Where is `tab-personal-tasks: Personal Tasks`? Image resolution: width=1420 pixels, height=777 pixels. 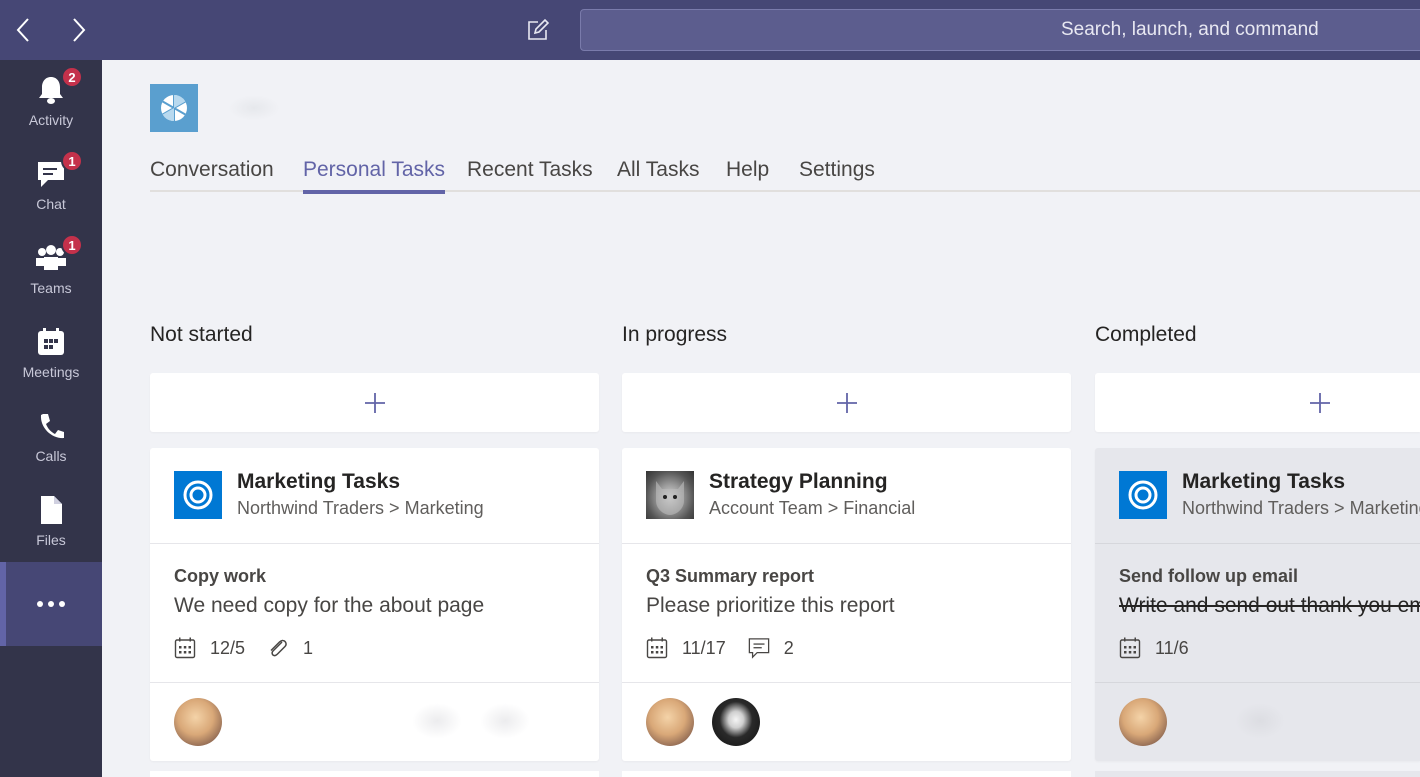 tab-personal-tasks: Personal Tasks is located at coordinates (374, 176).